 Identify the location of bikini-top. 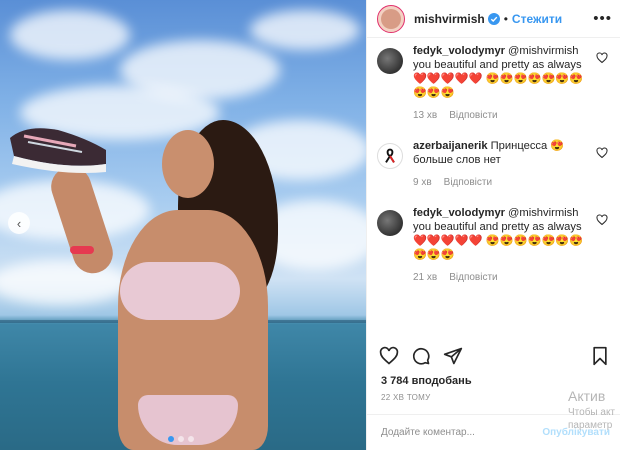
(180, 291).